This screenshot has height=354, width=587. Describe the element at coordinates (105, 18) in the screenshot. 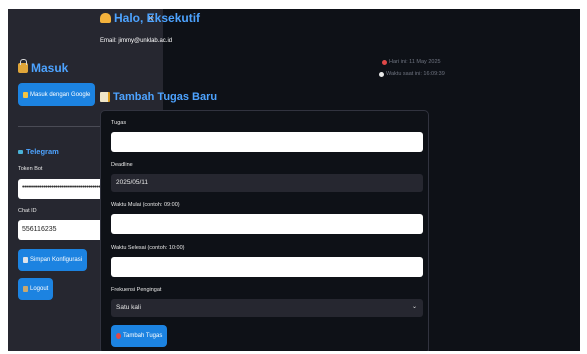

I see `wave-hand-icon` at that location.